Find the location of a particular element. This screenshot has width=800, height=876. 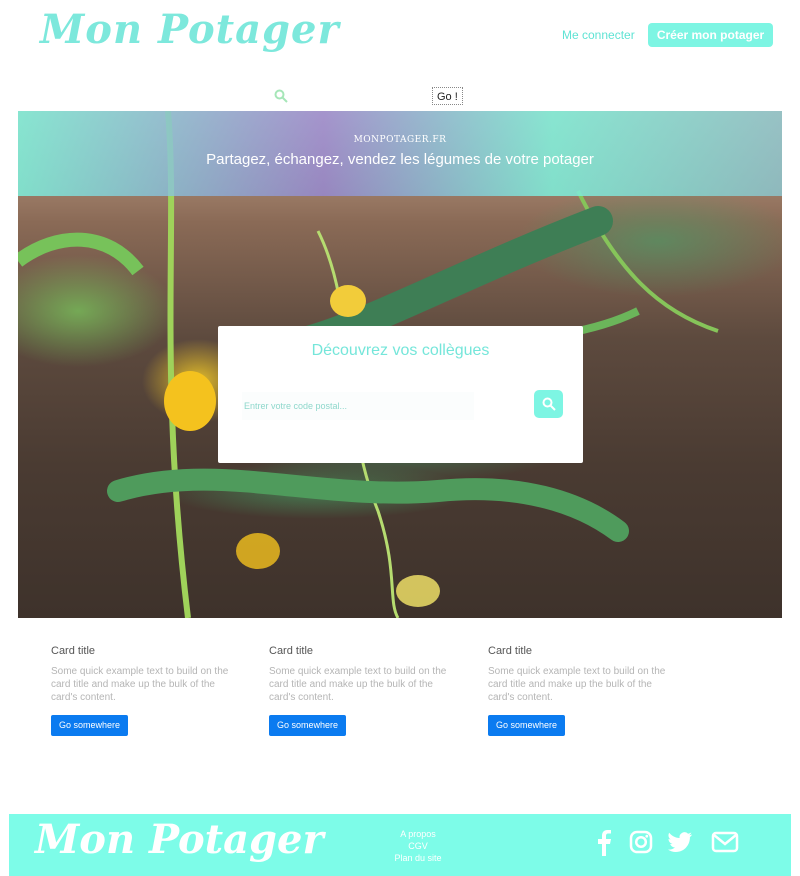

footer-link-sitemap: Plan du site is located at coordinates (418, 858).